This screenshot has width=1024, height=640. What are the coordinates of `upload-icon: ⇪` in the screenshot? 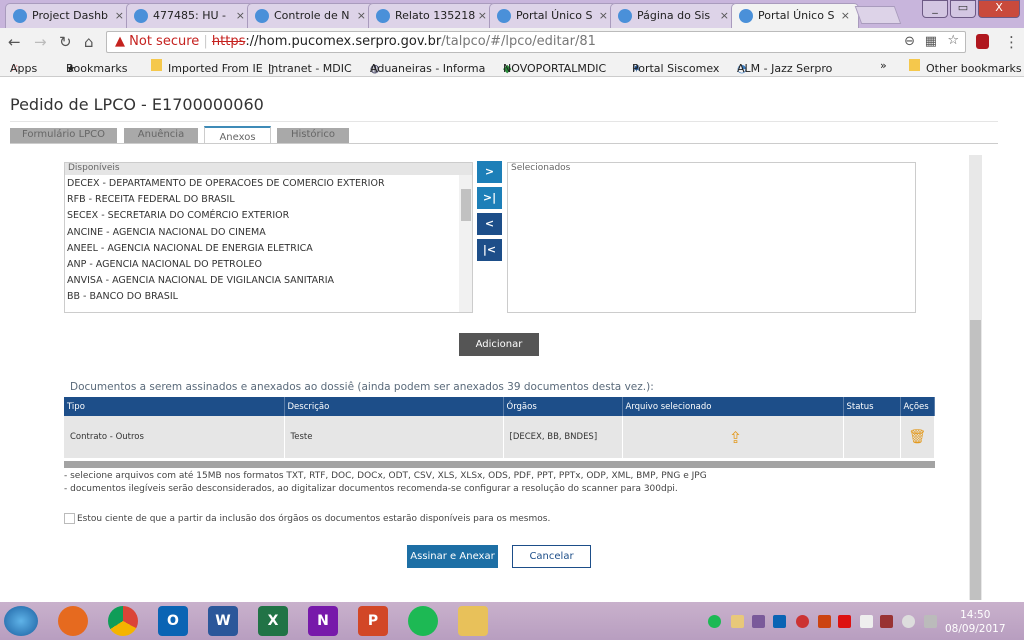 It's located at (733, 437).